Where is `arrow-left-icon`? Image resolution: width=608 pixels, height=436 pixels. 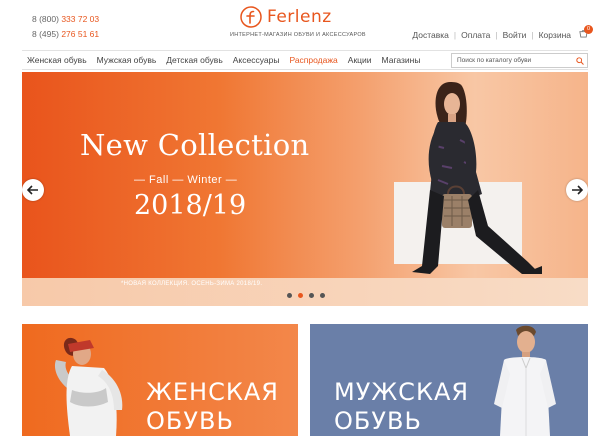
arrow-left-icon is located at coordinates (32, 190).